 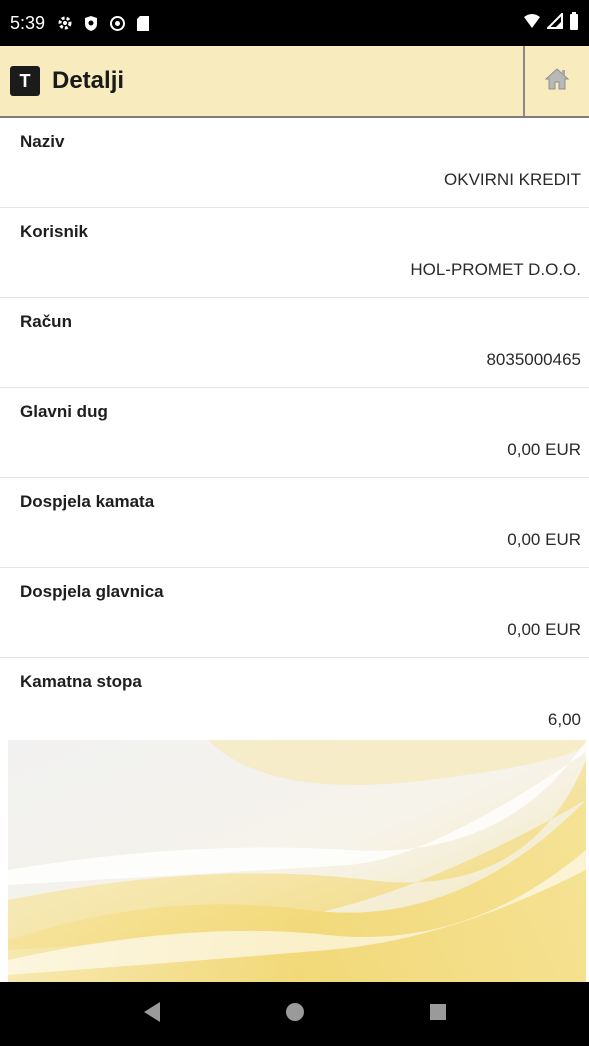 What do you see at coordinates (92, 591) in the screenshot?
I see `detail-label: Dospjela glavnica` at bounding box center [92, 591].